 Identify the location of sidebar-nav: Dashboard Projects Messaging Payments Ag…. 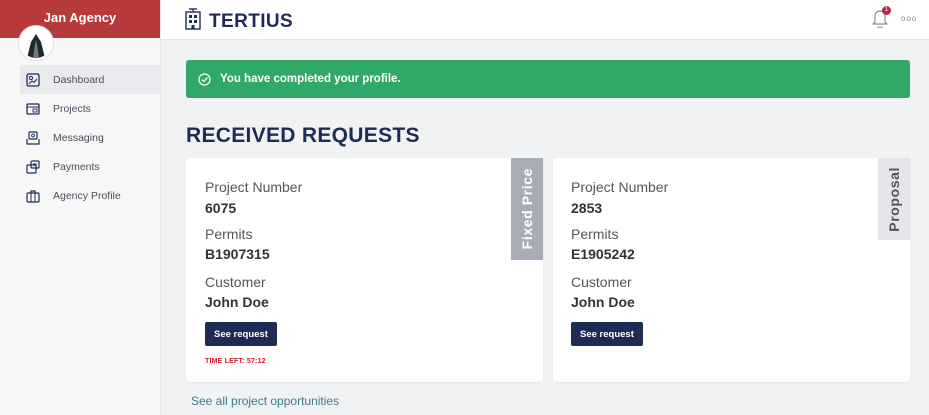
(90, 137).